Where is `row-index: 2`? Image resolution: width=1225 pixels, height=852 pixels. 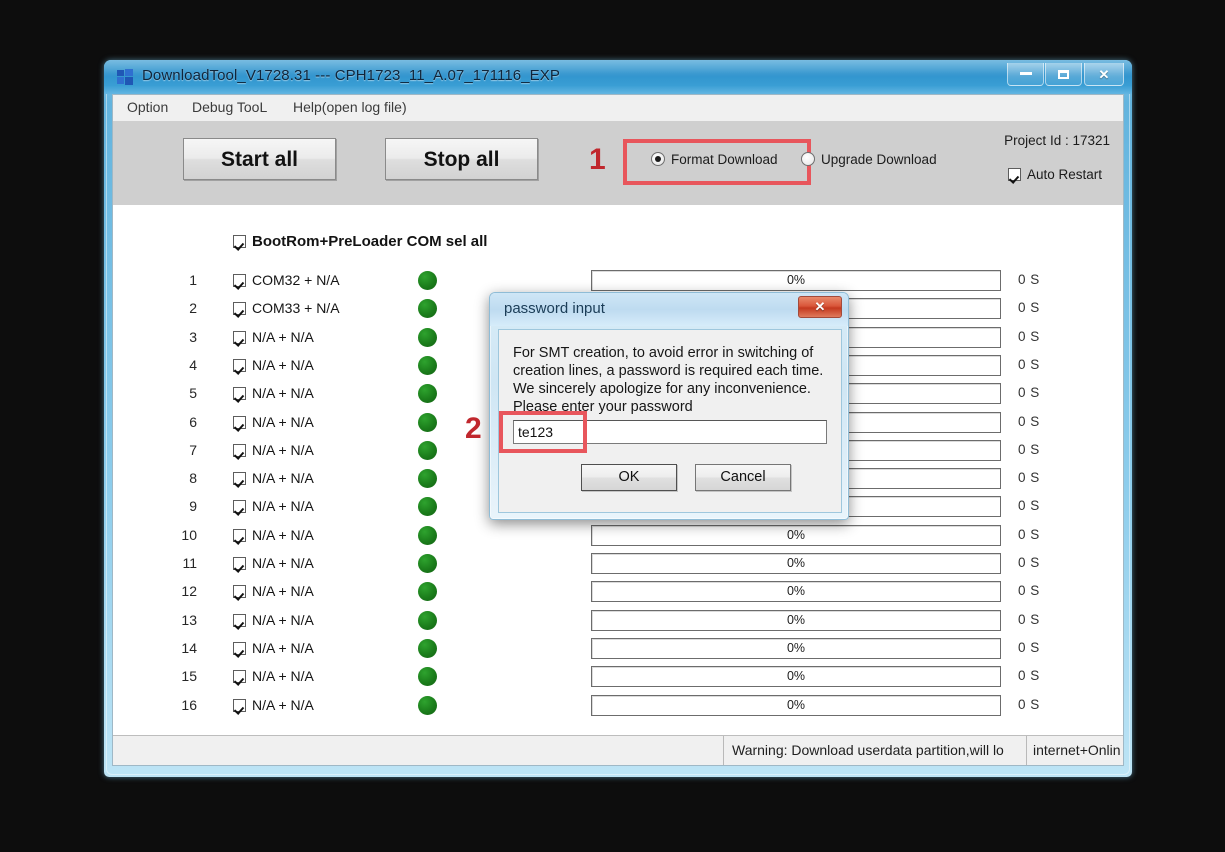 row-index: 2 is located at coordinates (193, 308).